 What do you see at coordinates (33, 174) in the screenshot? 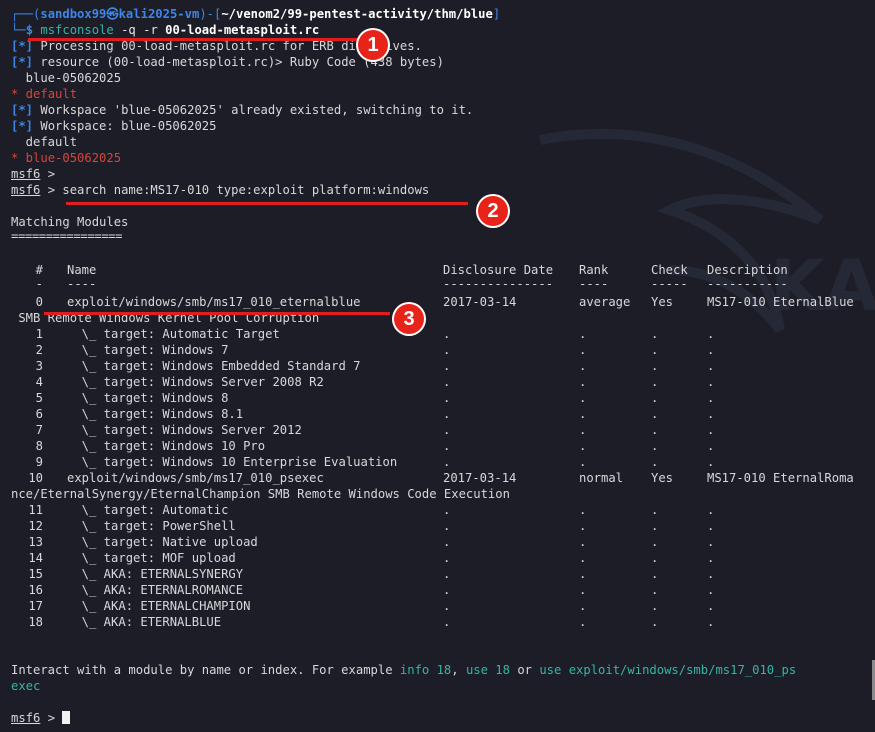
I see `msf-prompt-line: msf6 >` at bounding box center [33, 174].